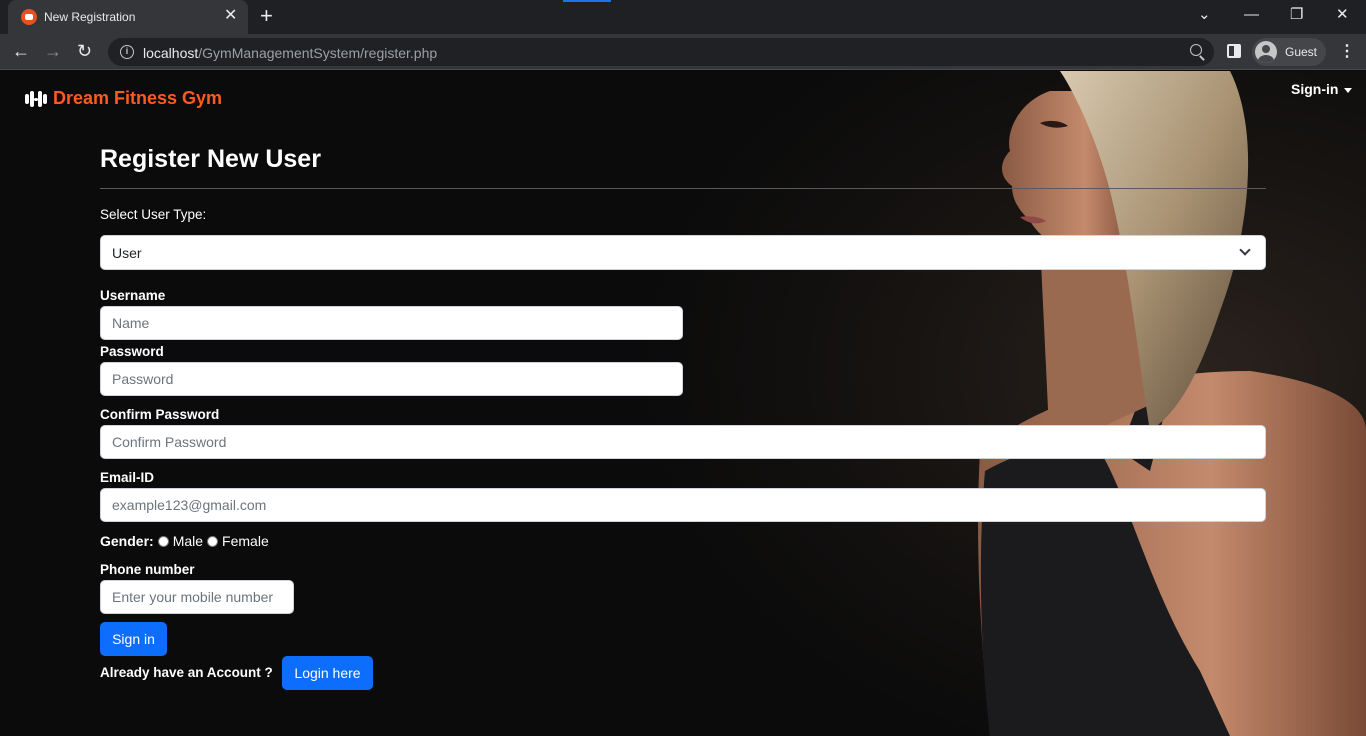 The image size is (1366, 736). What do you see at coordinates (186, 672) in the screenshot?
I see `account-prompt: Already have an Account ?` at bounding box center [186, 672].